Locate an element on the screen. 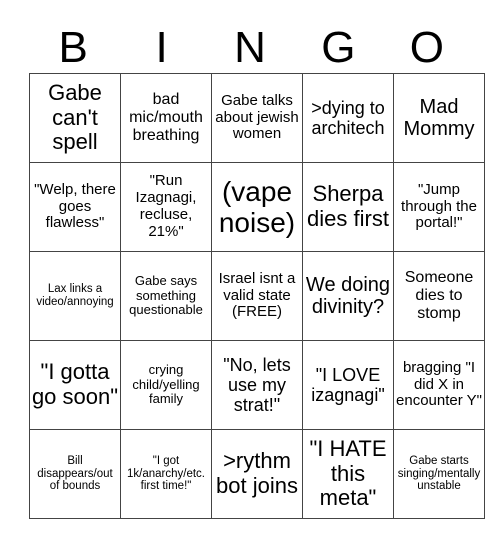  header-letter-n: N is located at coordinates (250, 47).